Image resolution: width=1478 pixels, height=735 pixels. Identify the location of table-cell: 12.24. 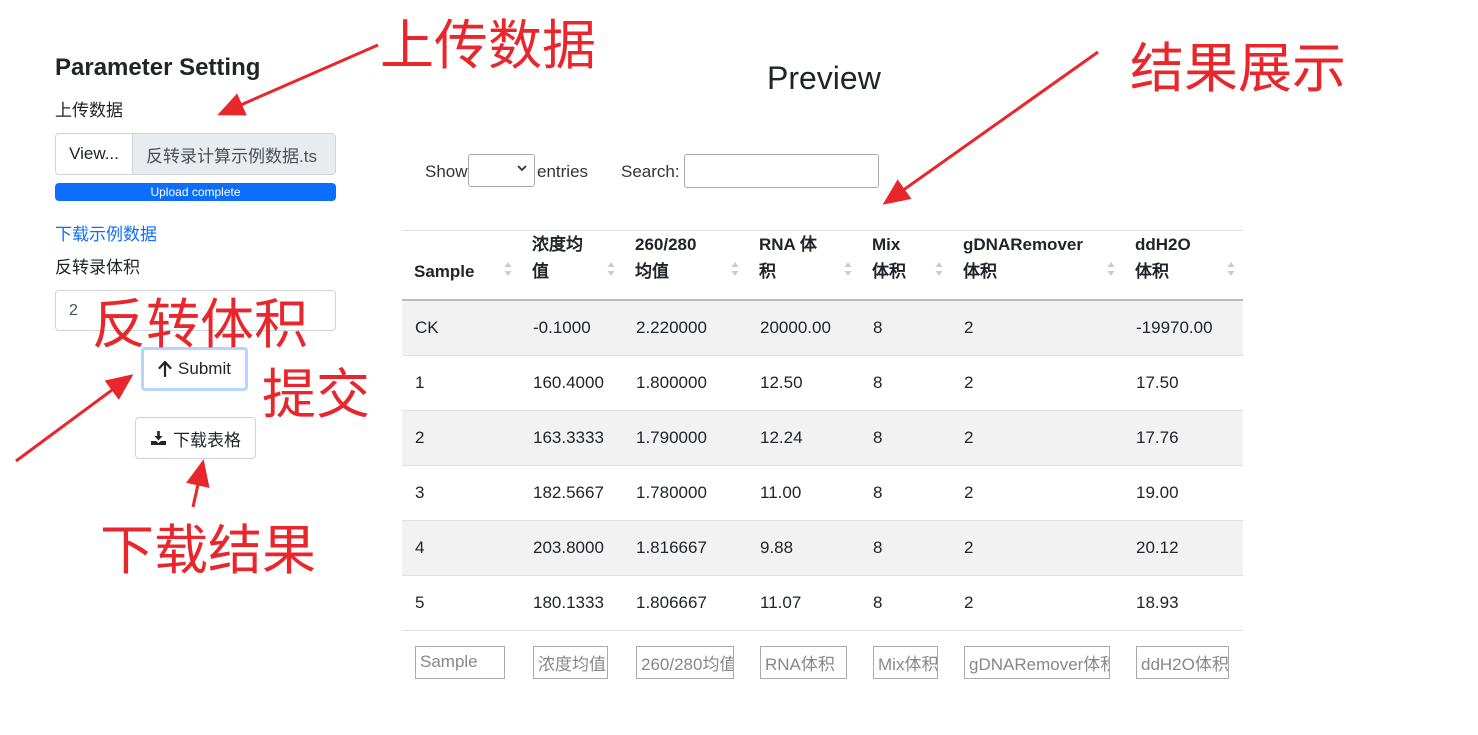
(803, 438).